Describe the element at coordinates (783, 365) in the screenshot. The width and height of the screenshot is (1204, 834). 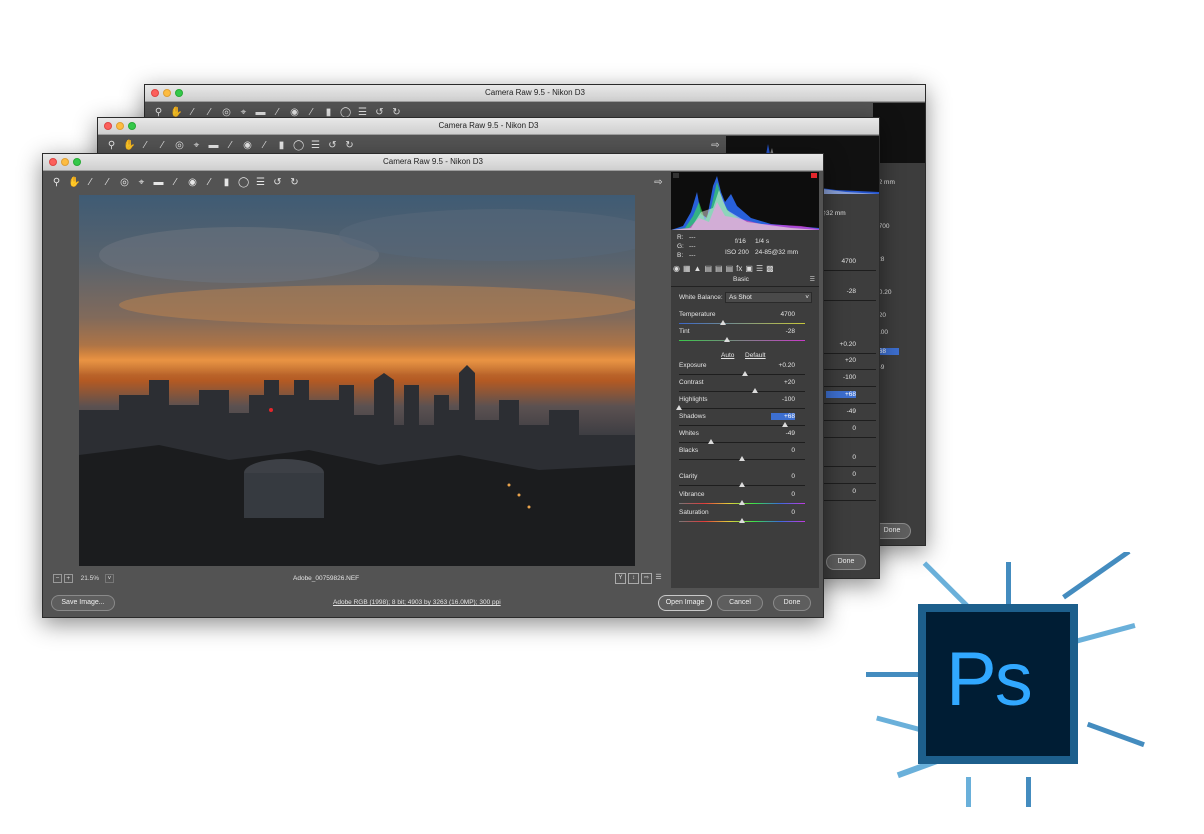
I see `slider-value: +0.20` at that location.